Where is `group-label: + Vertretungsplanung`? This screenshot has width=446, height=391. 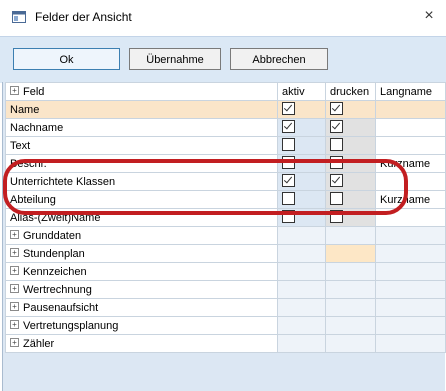
group-label: + Vertretungsplanung is located at coordinates (141, 325).